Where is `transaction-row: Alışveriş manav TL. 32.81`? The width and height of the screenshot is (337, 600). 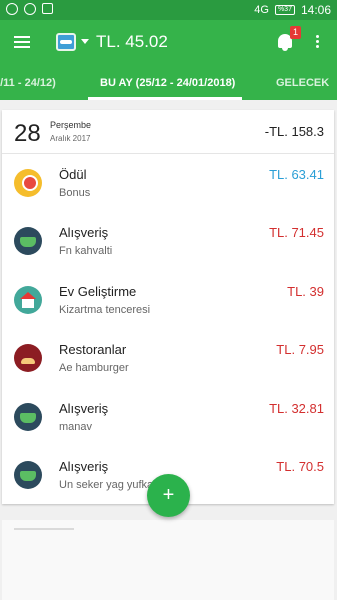 transaction-row: Alışveriş manav TL. 32.81 is located at coordinates (168, 422).